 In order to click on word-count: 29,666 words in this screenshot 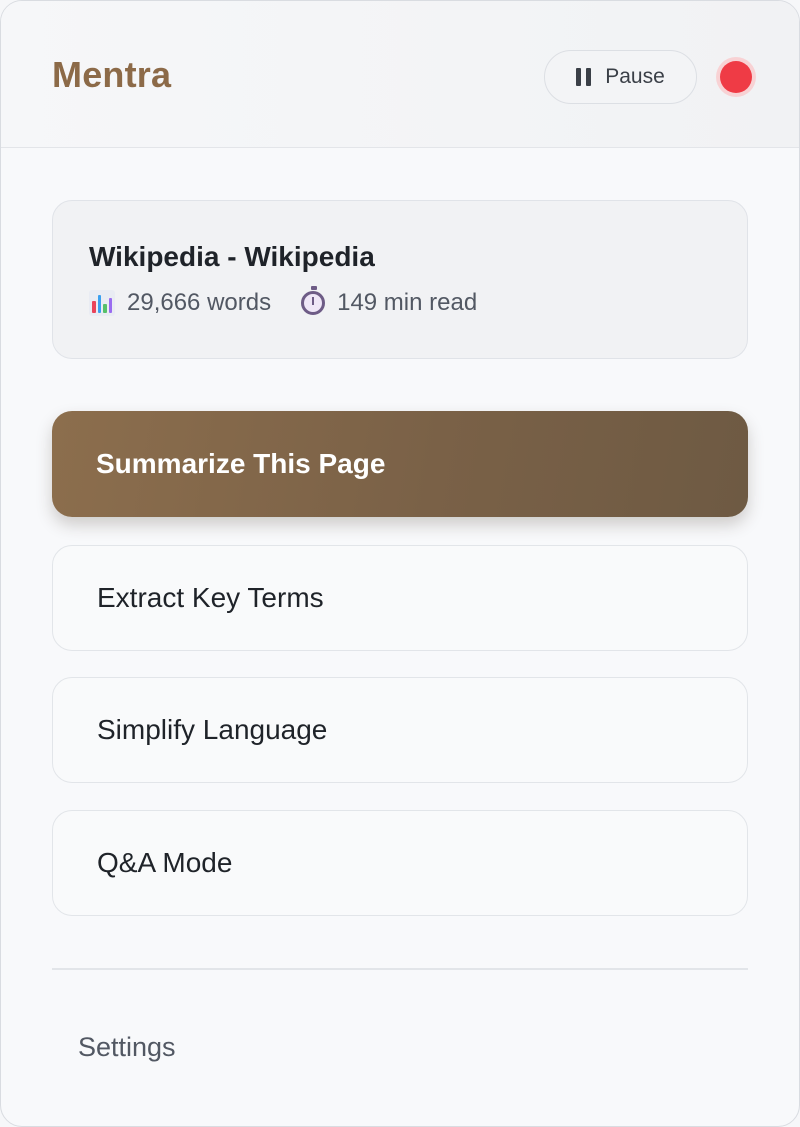, I will do `click(199, 302)`.